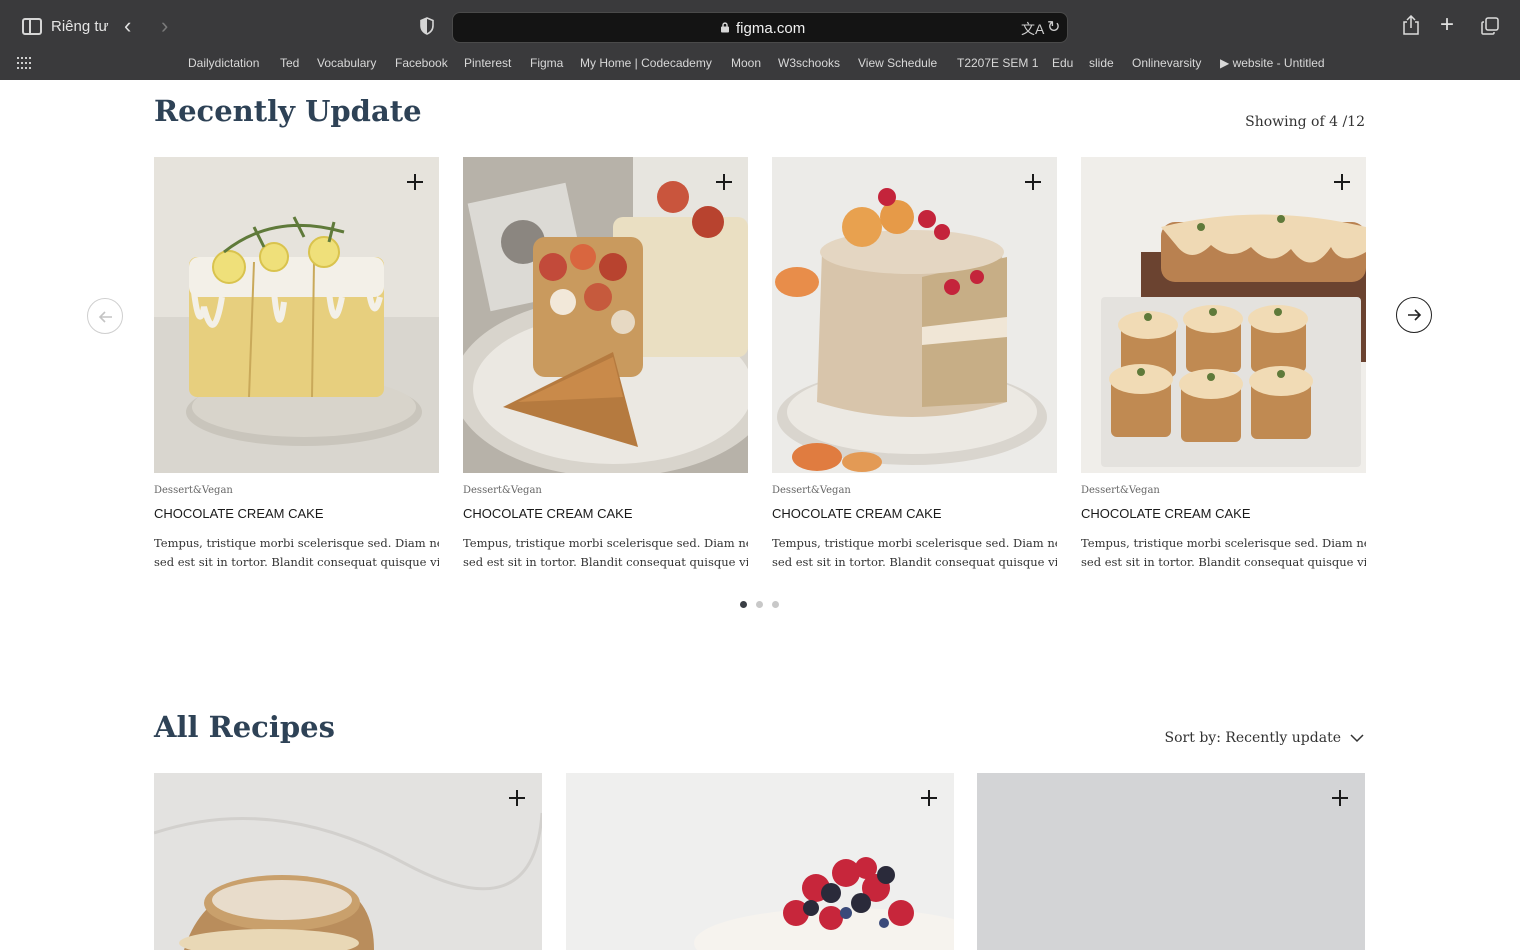 The image size is (1520, 950). What do you see at coordinates (1053, 27) in the screenshot?
I see `reload-icon: ↻` at bounding box center [1053, 27].